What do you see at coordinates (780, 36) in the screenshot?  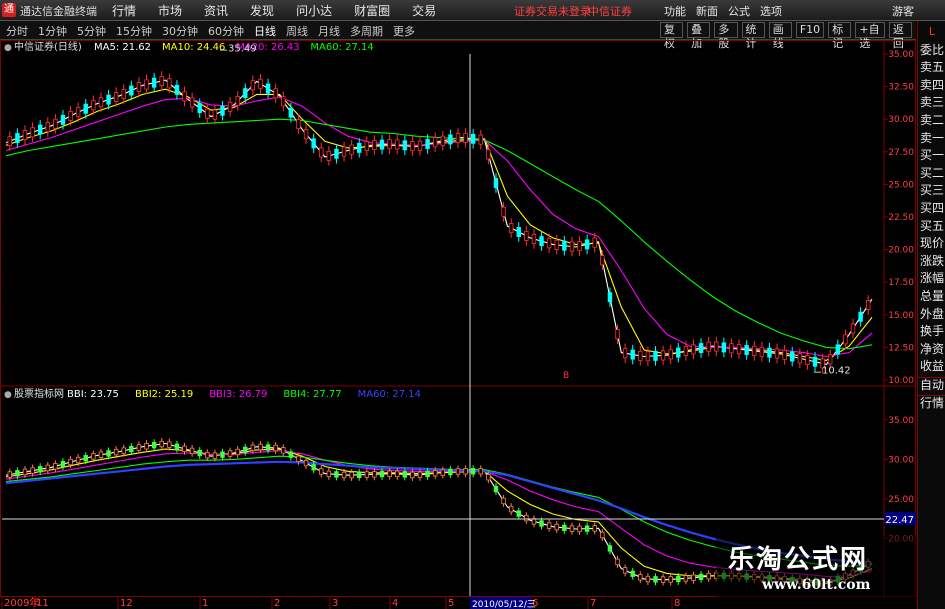 I see `toolbar-button: 画线` at bounding box center [780, 36].